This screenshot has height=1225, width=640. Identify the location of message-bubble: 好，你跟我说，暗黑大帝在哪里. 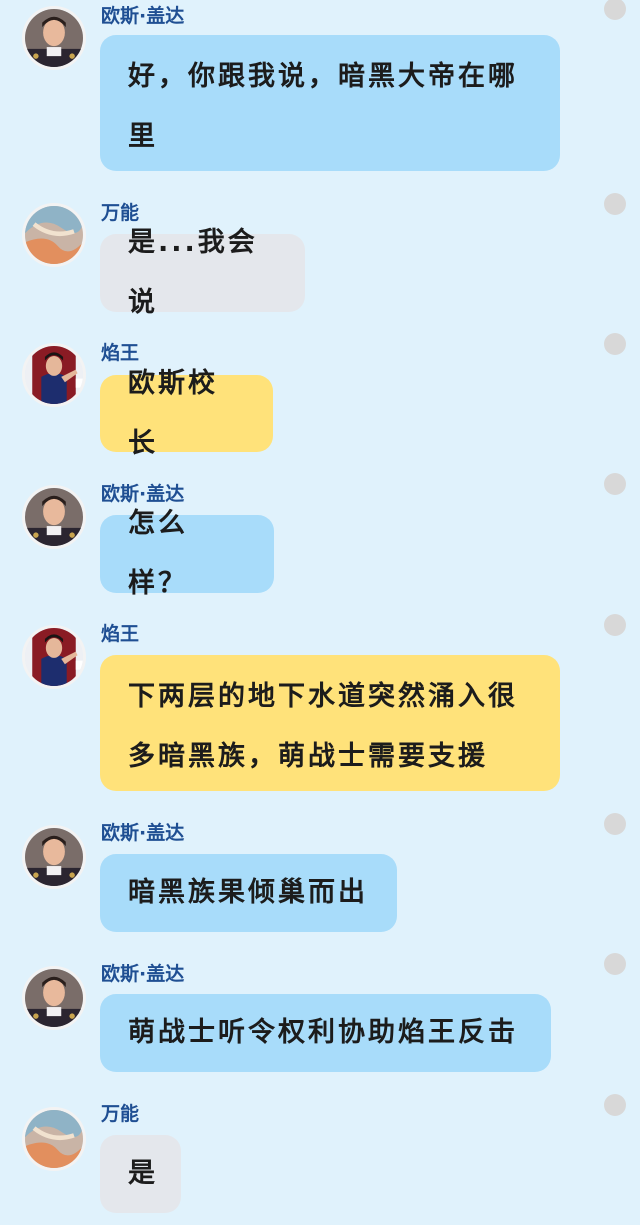
(330, 103).